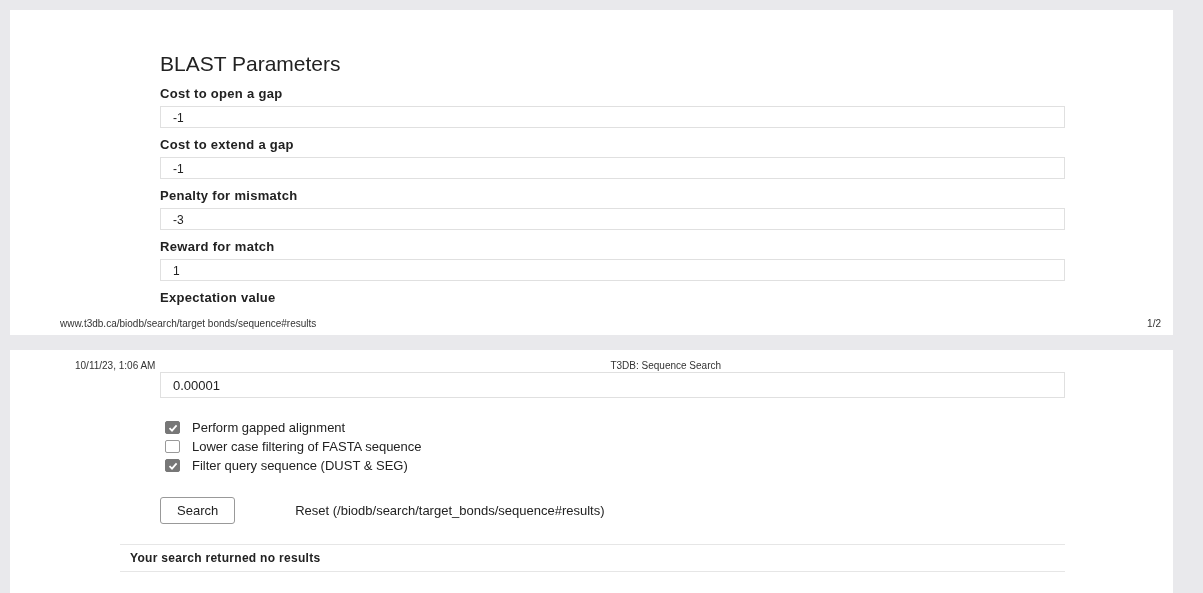 The image size is (1203, 593). What do you see at coordinates (115, 365) in the screenshot?
I see `print-date: 10/11/23, 1:06 AM` at bounding box center [115, 365].